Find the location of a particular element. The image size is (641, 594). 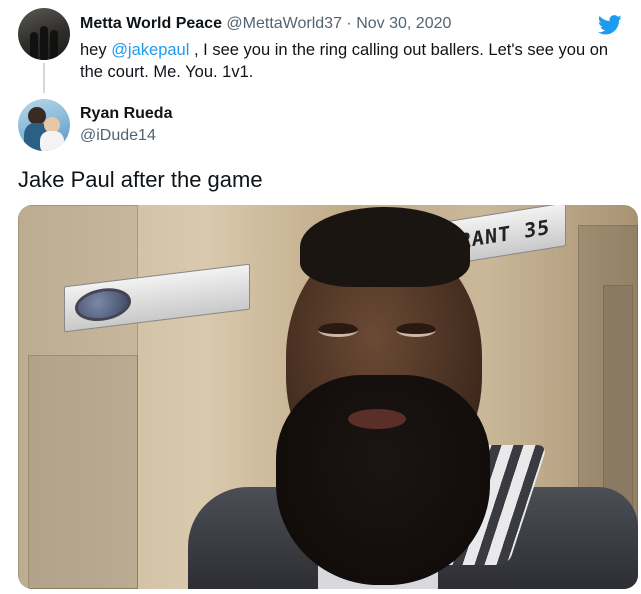

team-logo-icon is located at coordinates (103, 305).